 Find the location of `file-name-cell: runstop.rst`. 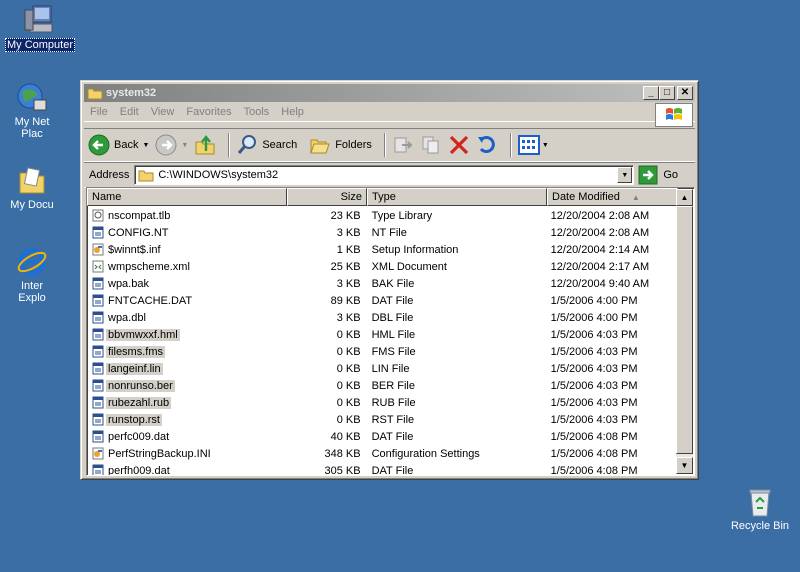

file-name-cell: runstop.rst is located at coordinates (187, 419).